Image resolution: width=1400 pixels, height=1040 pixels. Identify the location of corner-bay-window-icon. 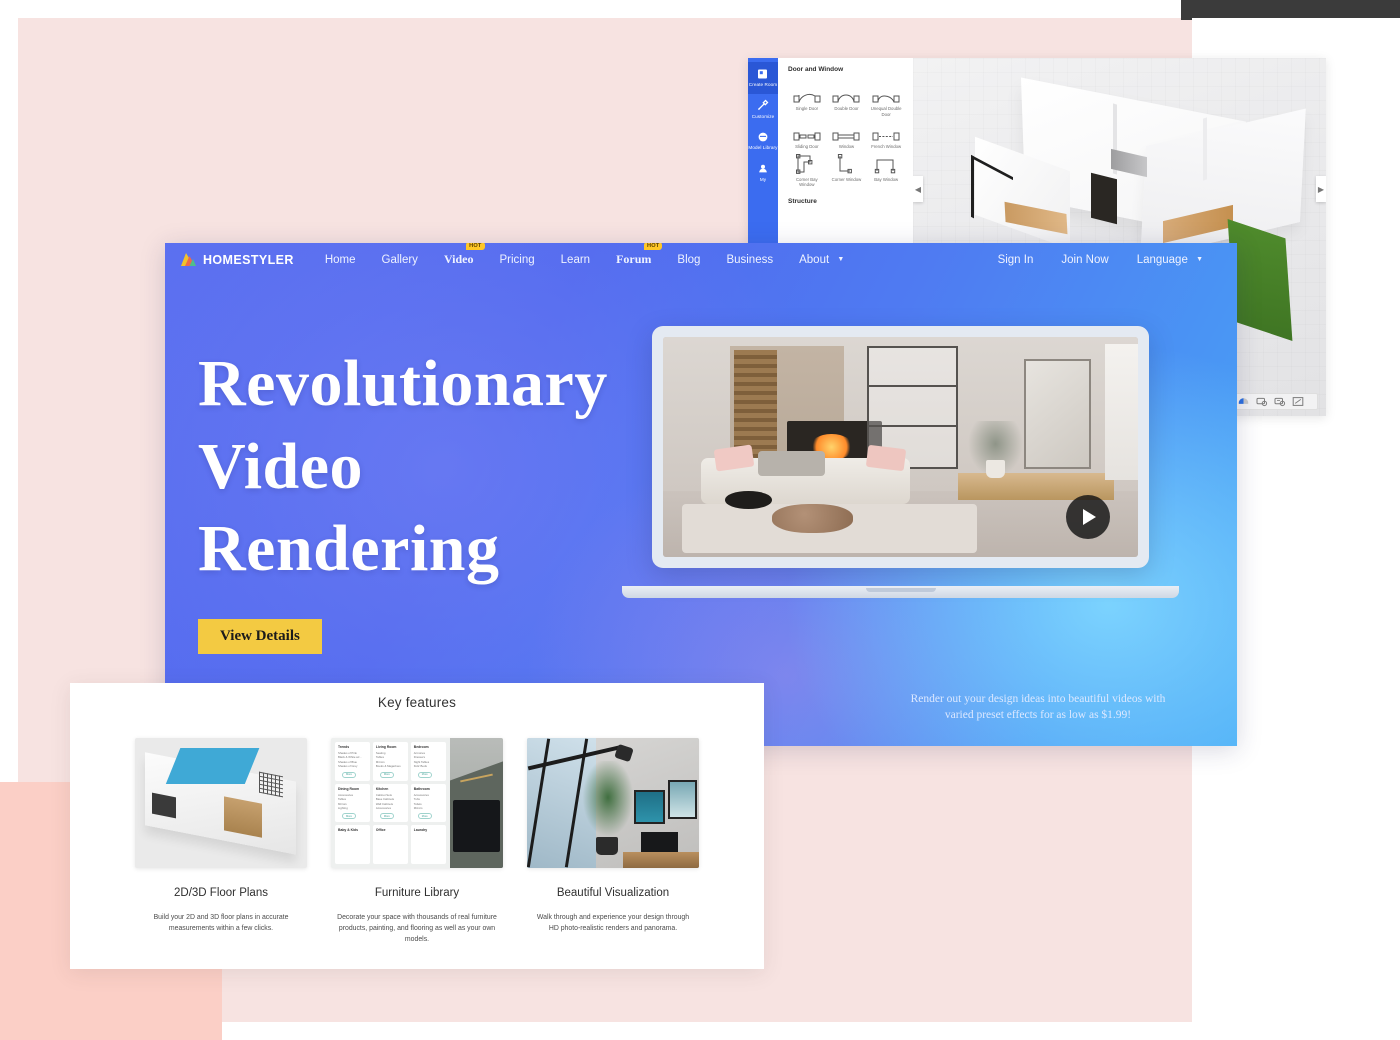
(807, 164).